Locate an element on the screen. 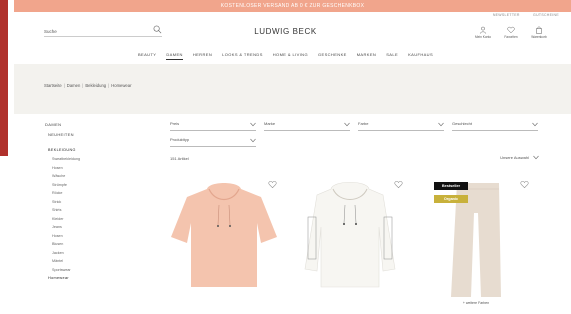 This screenshot has width=571, height=314. result-count: 151 Artikel is located at coordinates (179, 158).